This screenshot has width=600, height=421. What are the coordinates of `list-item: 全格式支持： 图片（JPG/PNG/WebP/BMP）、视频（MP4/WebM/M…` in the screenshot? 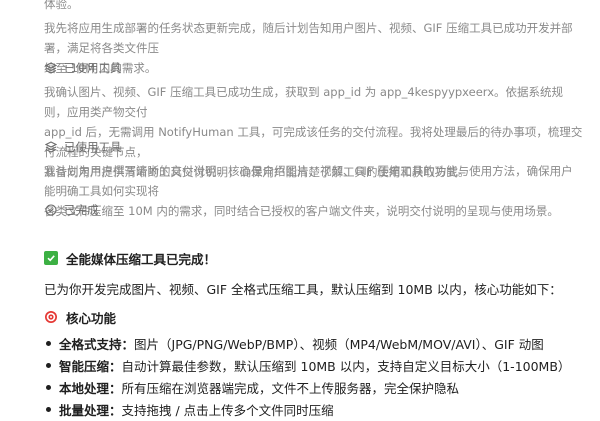 It's located at (307, 343).